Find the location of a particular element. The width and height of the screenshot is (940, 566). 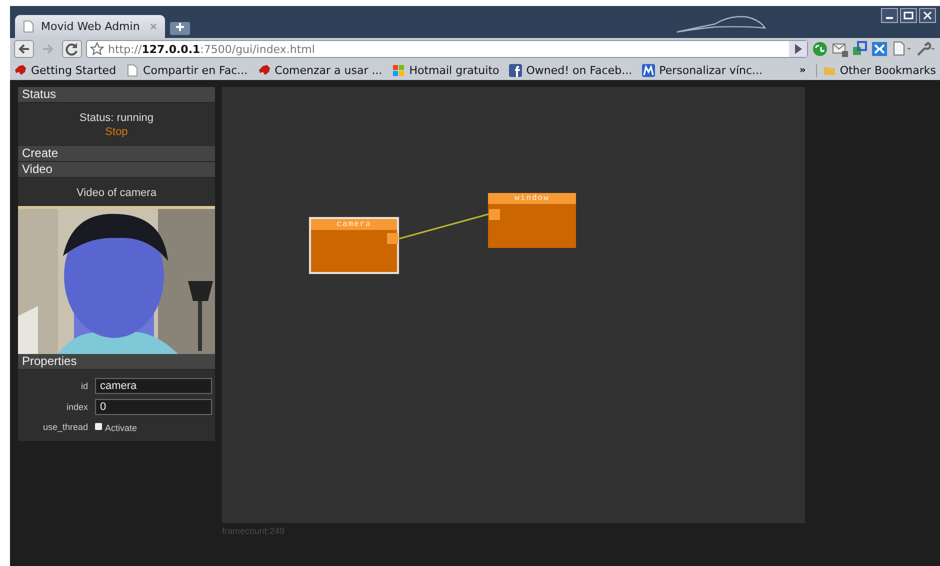

bookmark-link: Hotmail gratuito is located at coordinates (446, 70).